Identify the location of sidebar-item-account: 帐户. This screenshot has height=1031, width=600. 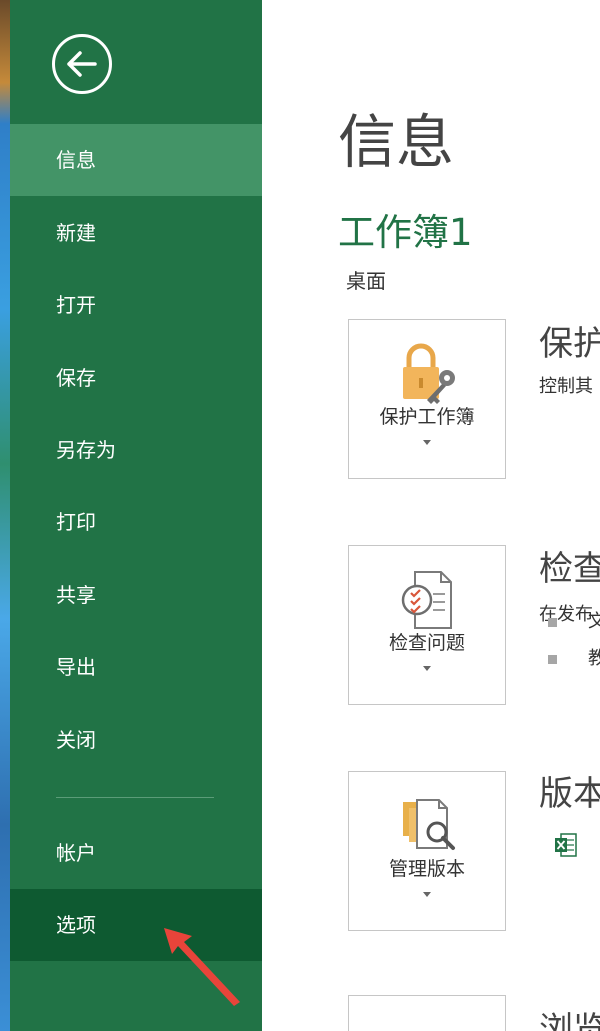
(136, 853).